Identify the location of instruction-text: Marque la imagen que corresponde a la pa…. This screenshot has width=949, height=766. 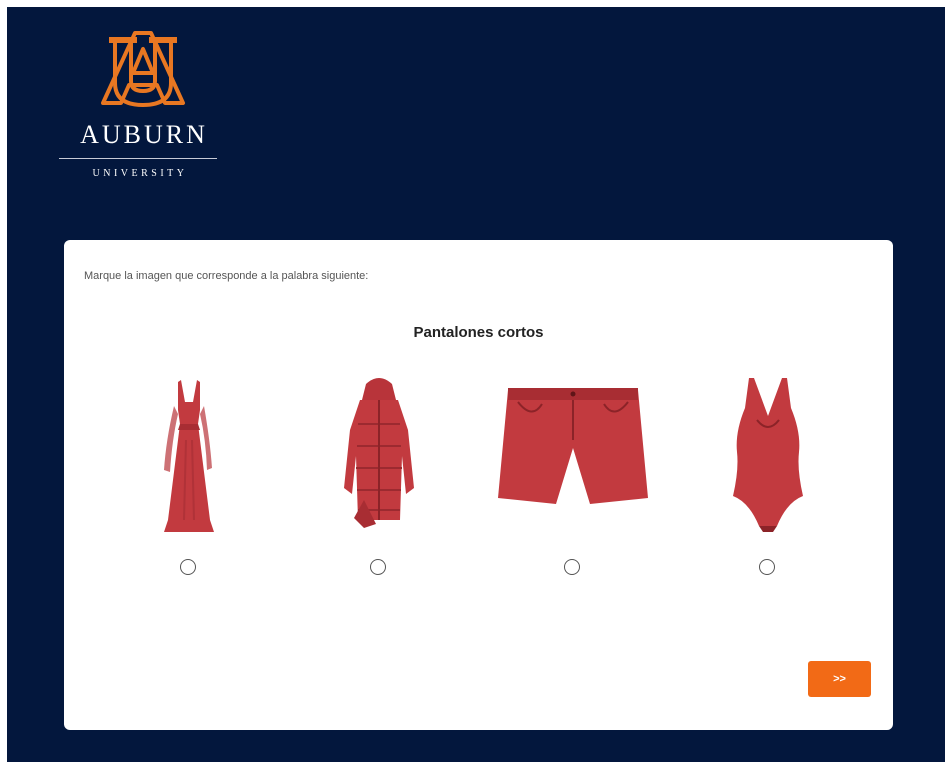
(226, 276).